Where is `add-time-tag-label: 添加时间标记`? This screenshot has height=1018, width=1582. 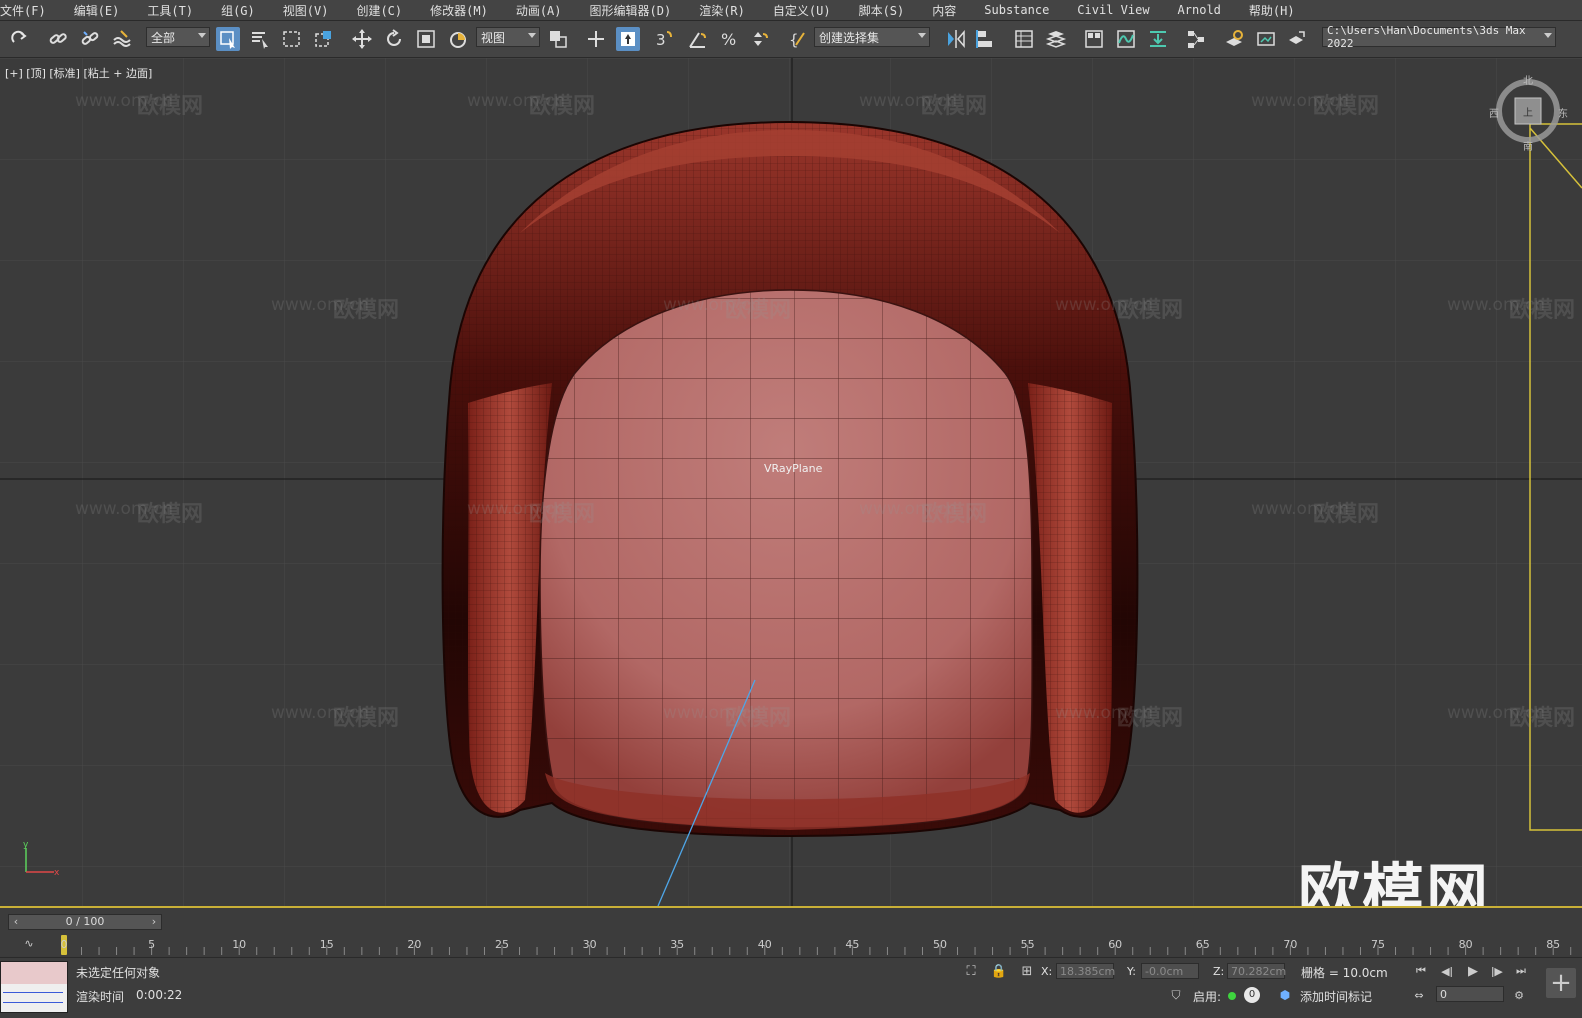
add-time-tag-label: 添加时间标记 is located at coordinates (1336, 996).